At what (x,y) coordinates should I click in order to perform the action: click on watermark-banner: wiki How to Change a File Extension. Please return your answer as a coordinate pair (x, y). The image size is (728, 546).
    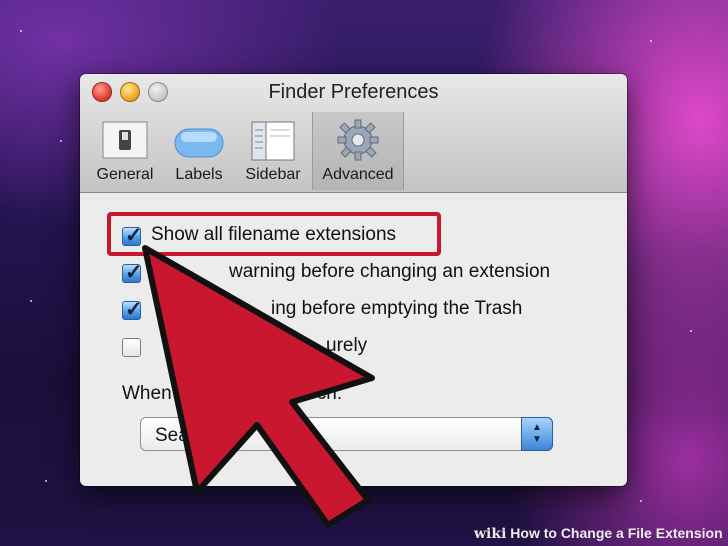
    Looking at the image, I should click on (598, 533).